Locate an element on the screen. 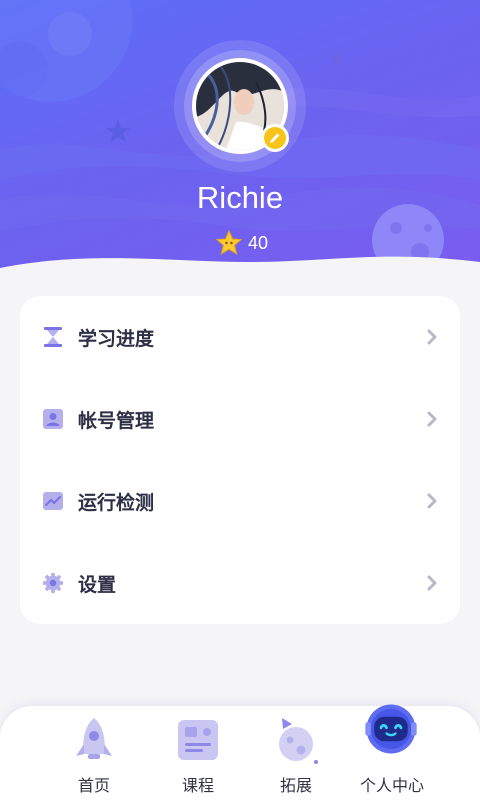 The width and height of the screenshot is (480, 800). tab-label: 首页 is located at coordinates (93, 785).